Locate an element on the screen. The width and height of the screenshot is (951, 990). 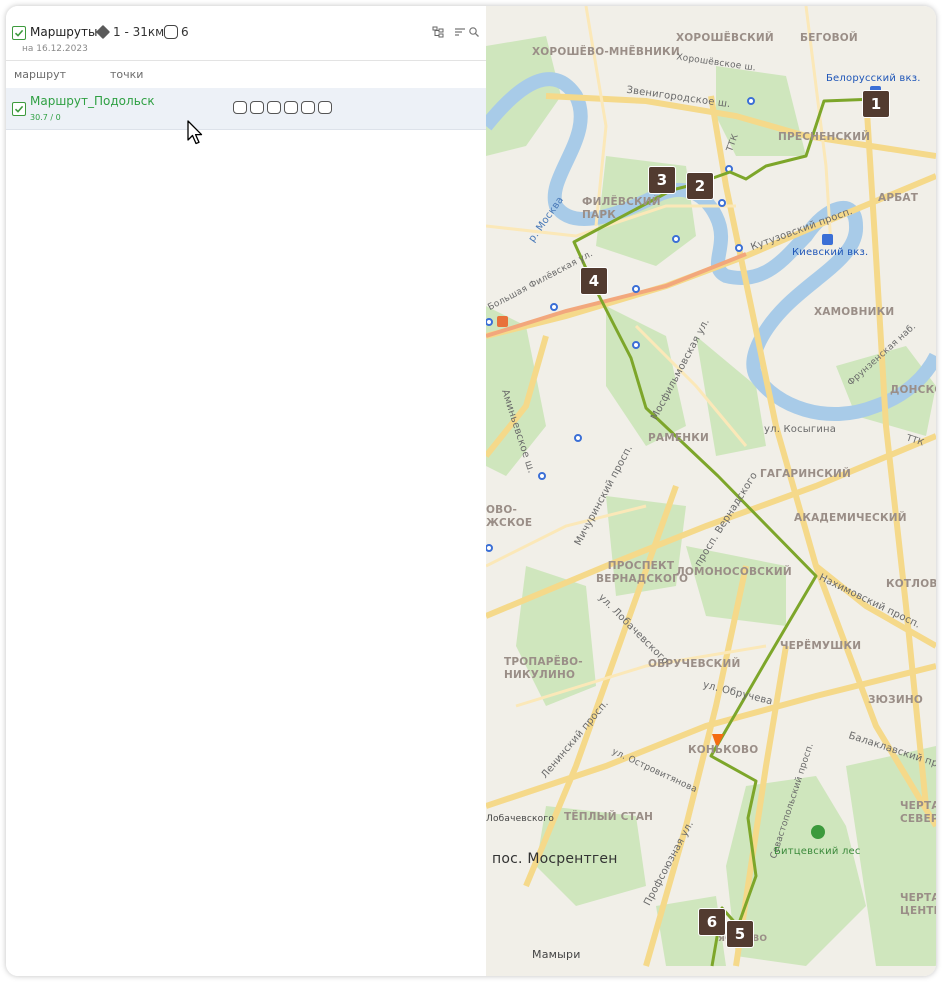
route-distance: 30.7 / 0 is located at coordinates (45, 117).